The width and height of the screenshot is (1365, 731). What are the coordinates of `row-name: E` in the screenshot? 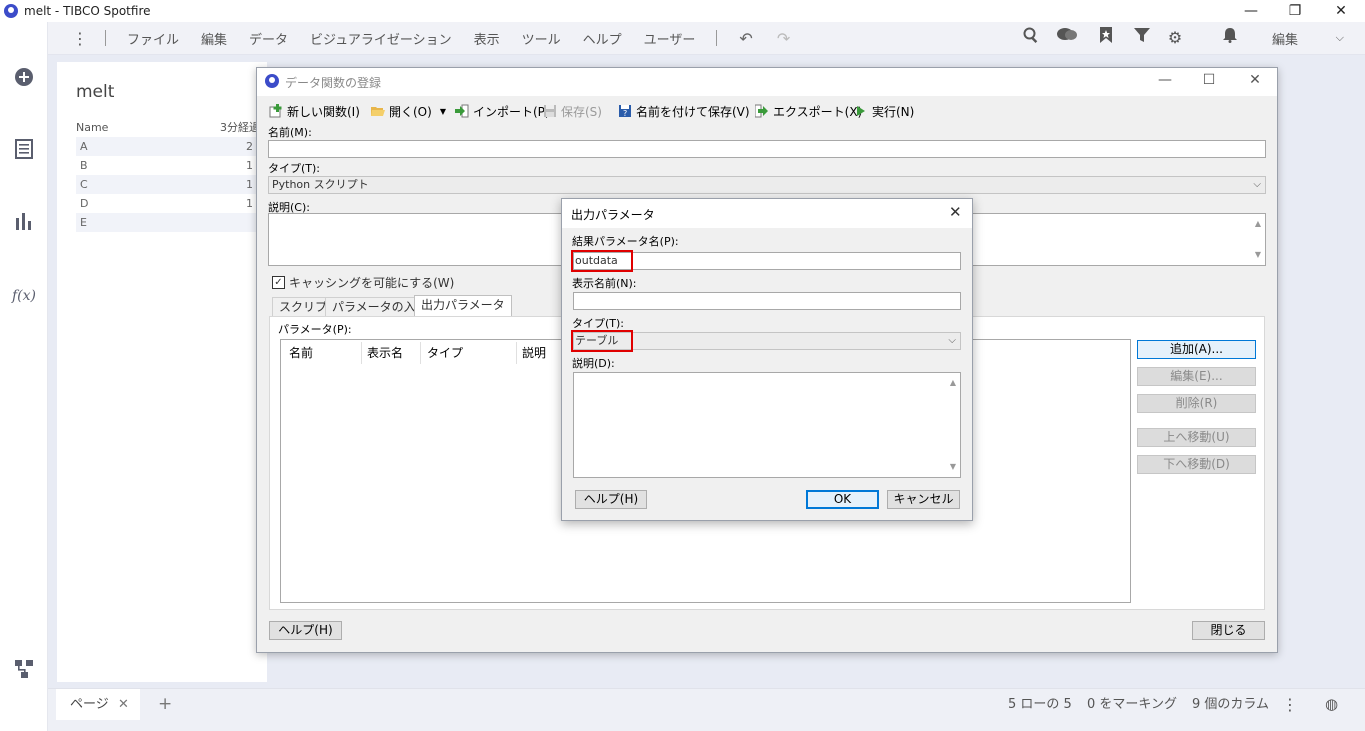 It's located at (83, 222).